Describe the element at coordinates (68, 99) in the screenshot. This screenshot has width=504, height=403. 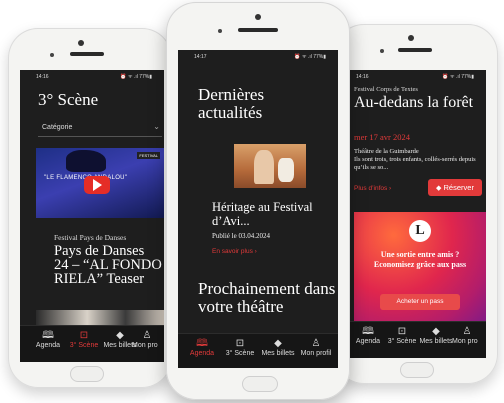
I see `page-title: 3° Scène` at that location.